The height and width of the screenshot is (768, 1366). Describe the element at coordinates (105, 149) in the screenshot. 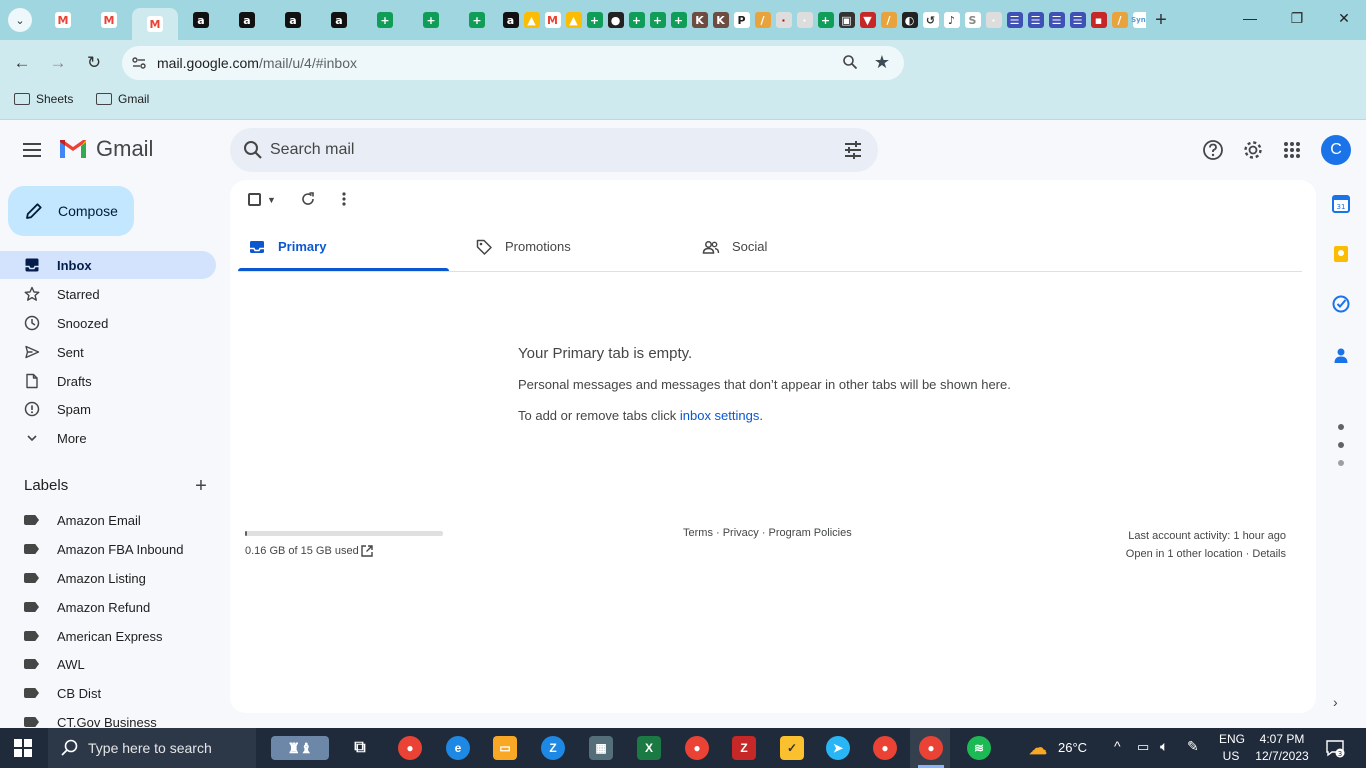

I see `gmail-logo: Gmail` at that location.